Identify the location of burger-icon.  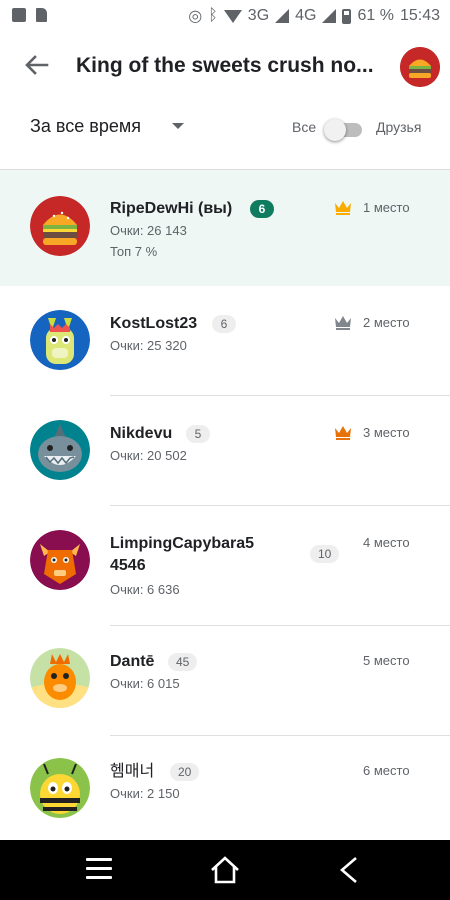
(420, 67).